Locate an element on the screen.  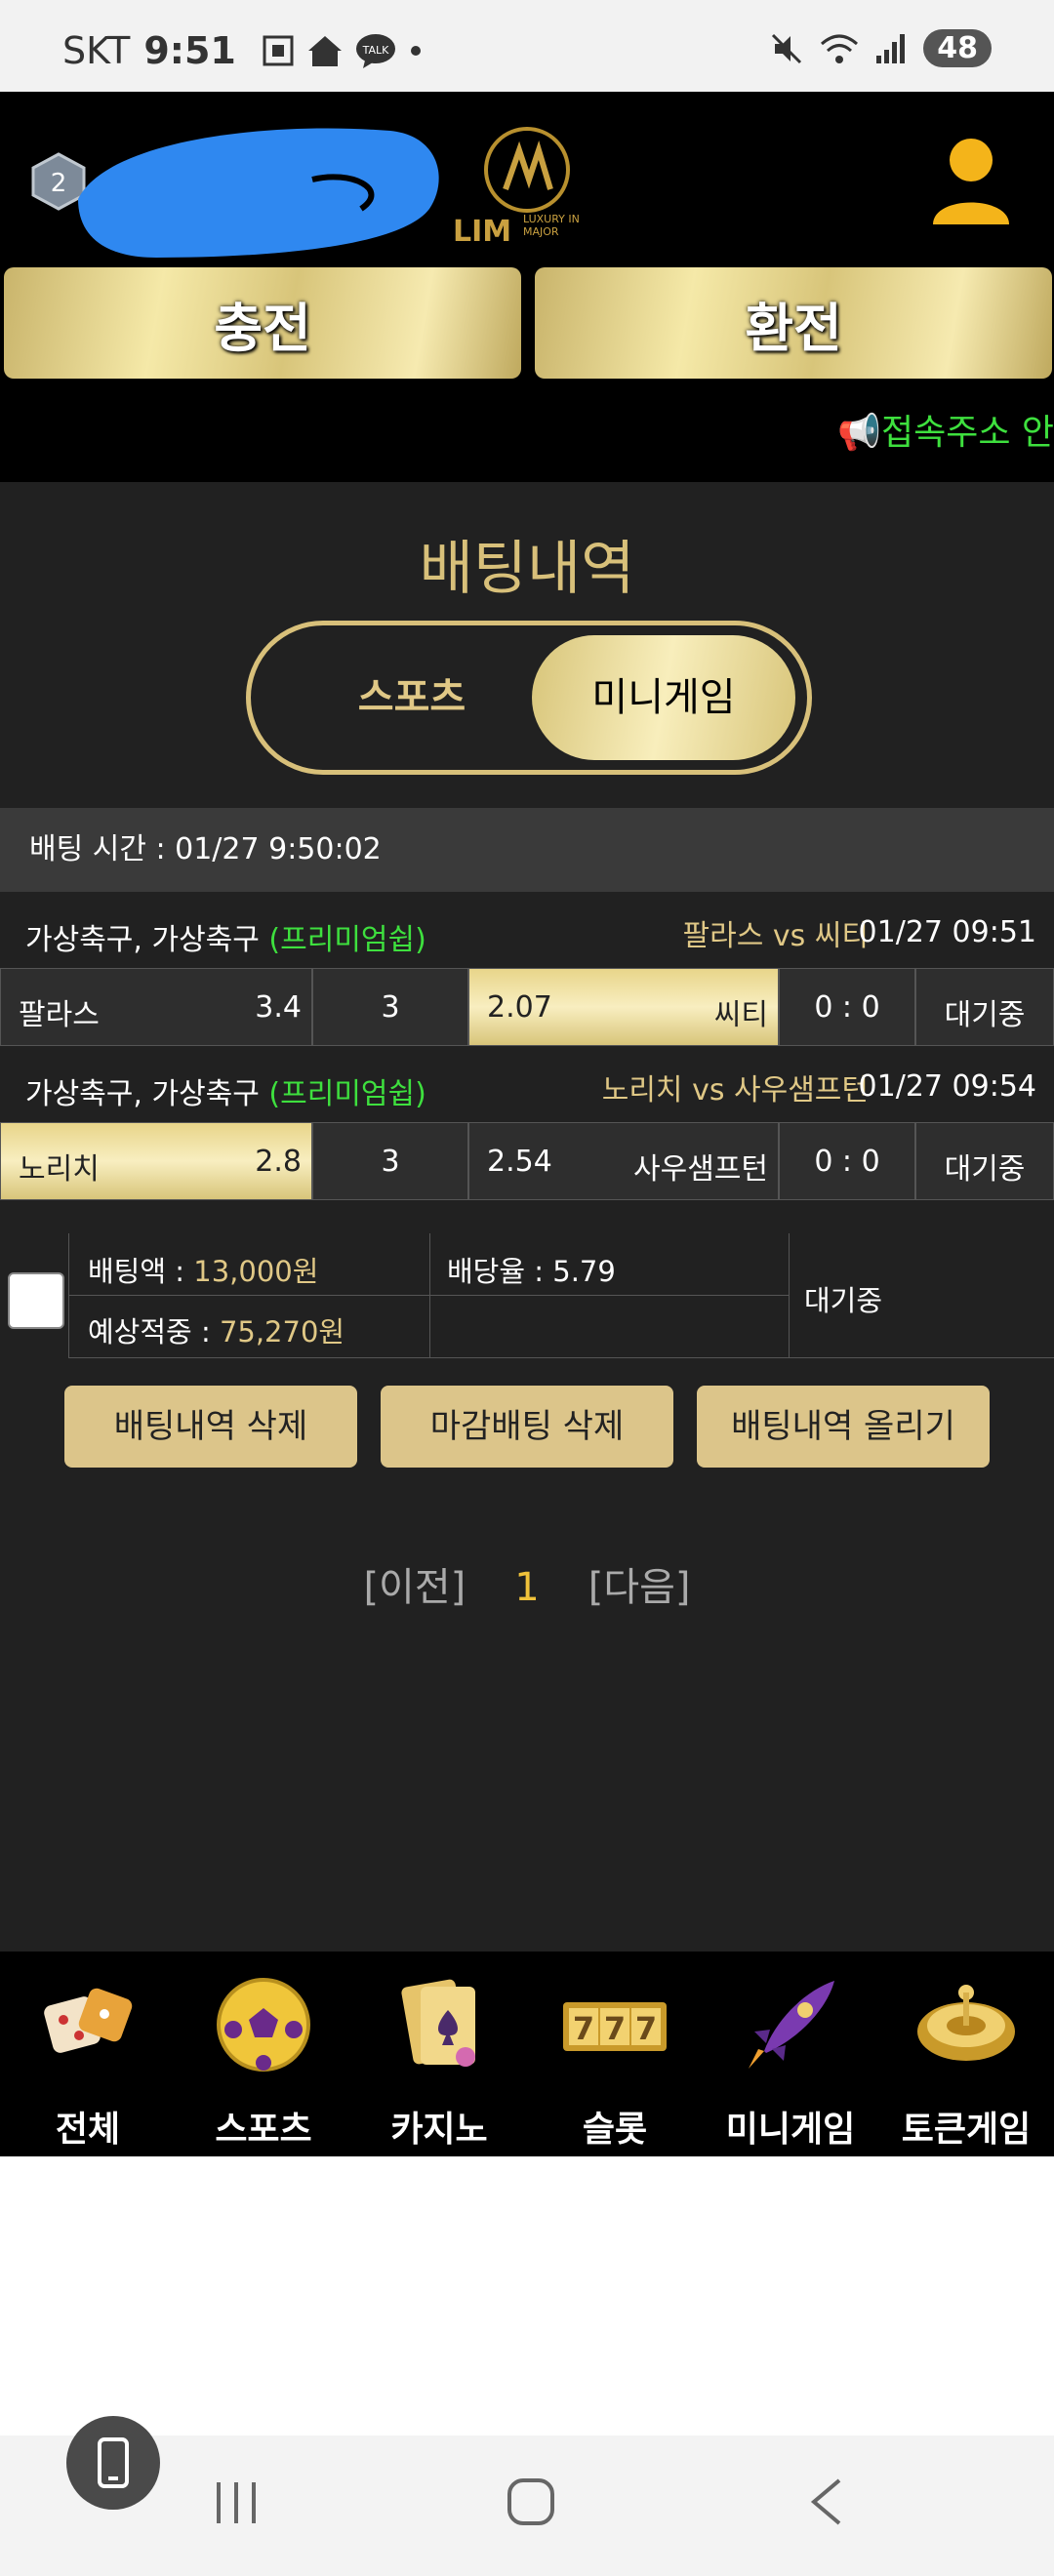
nav-item-sports: 스포츠 is located at coordinates (263, 2061).